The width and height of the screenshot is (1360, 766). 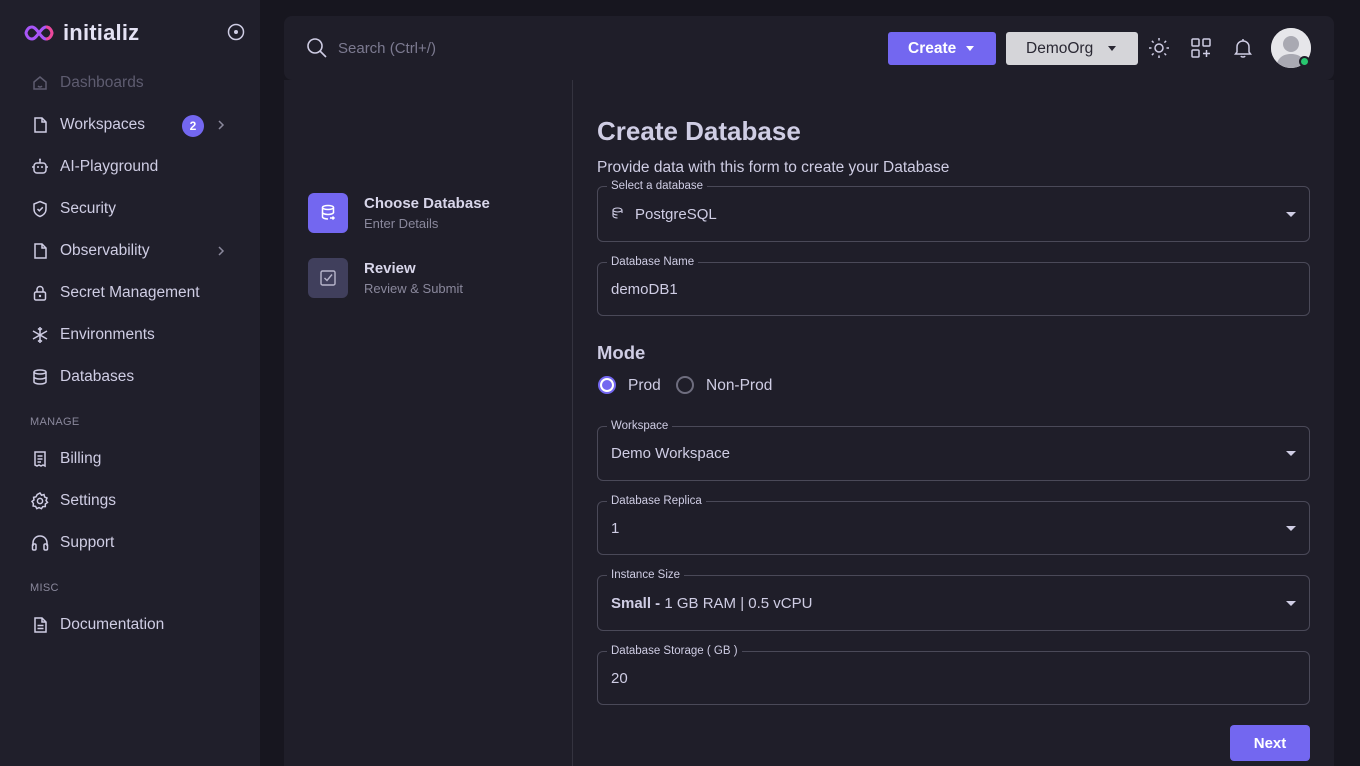 I want to click on instance-size-spec: 1 GB RAM | 0.5 vCPU, so click(x=738, y=603).